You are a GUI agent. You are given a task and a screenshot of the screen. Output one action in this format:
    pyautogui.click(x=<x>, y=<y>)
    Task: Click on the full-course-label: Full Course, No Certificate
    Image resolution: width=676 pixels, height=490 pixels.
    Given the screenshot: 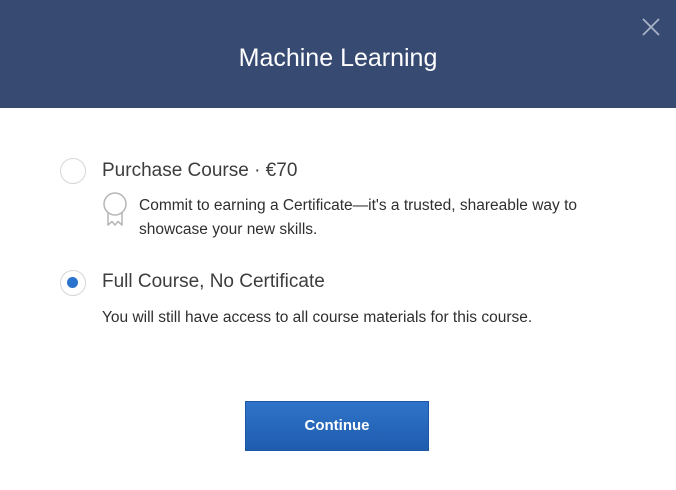 What is the action you would take?
    pyautogui.click(x=213, y=282)
    